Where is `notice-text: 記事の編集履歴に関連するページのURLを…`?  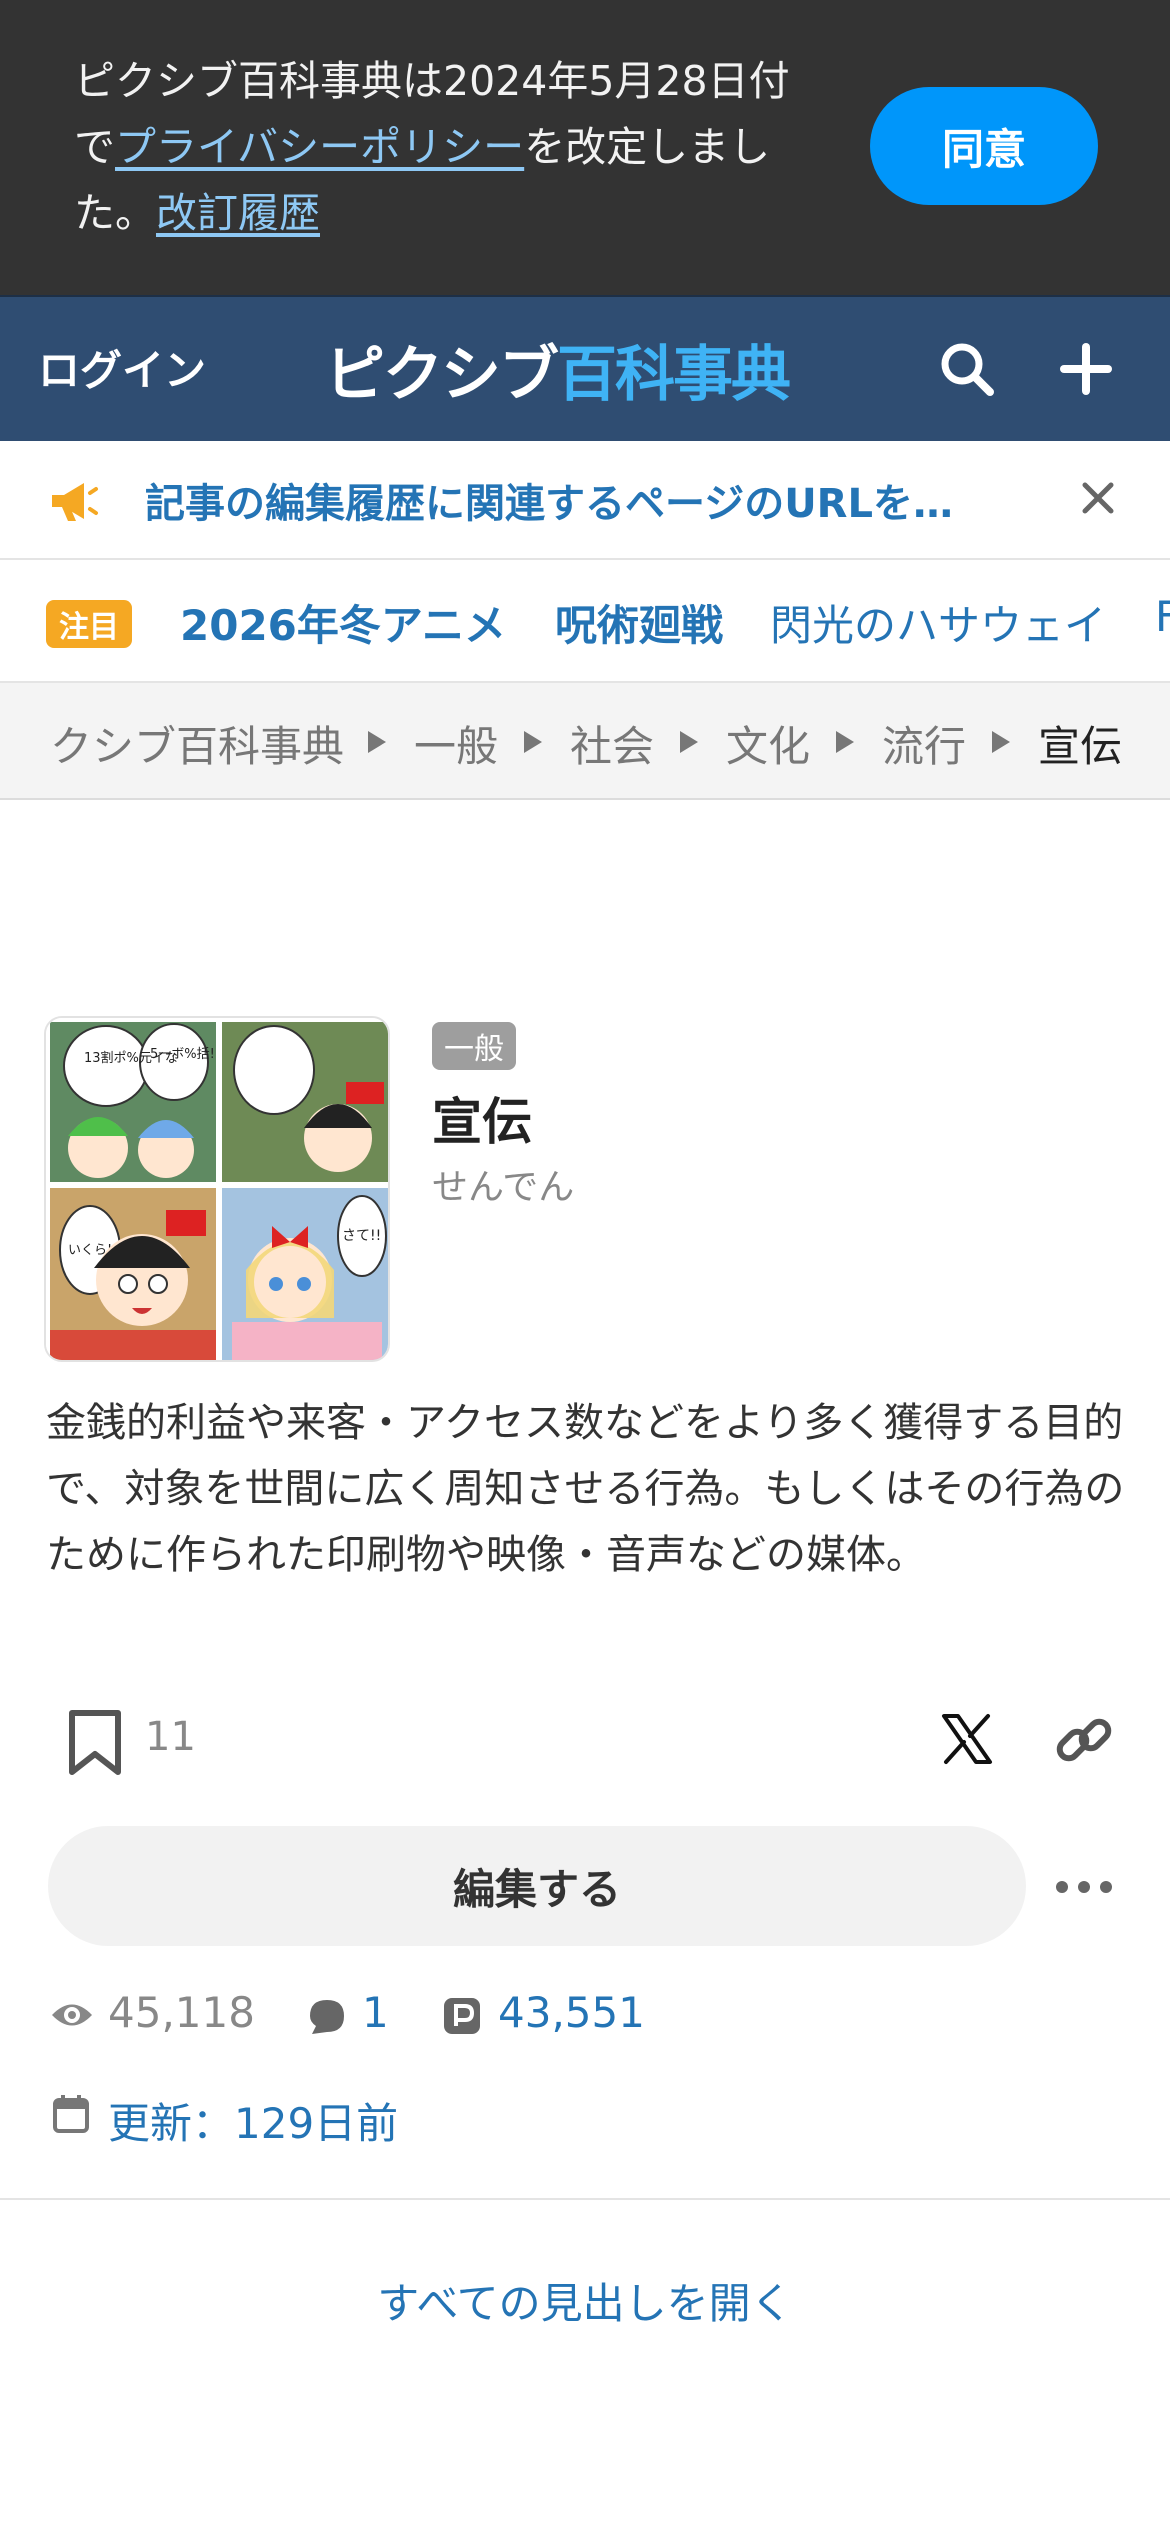 notice-text: 記事の編集履歴に関連するページのURLを… is located at coordinates (585, 500).